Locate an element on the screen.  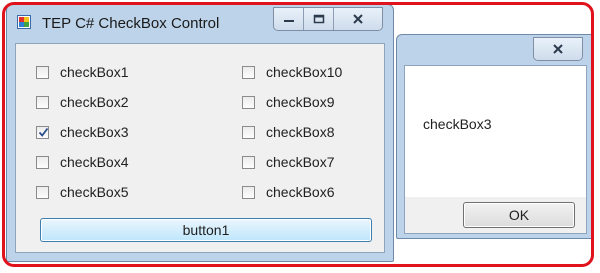
close-button is located at coordinates (358, 19).